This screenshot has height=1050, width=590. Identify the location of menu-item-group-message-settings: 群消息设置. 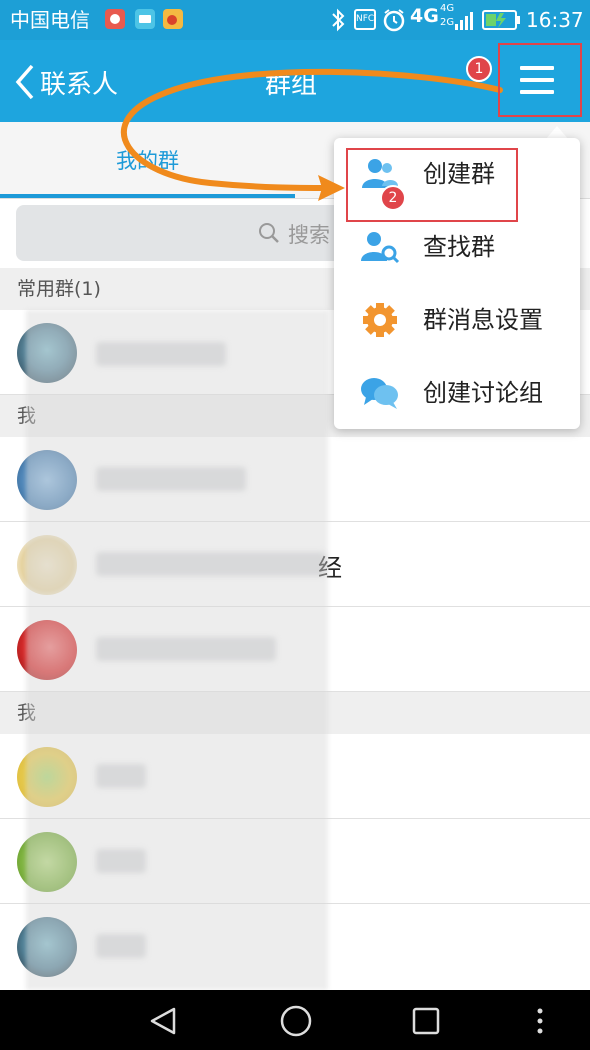
(457, 320).